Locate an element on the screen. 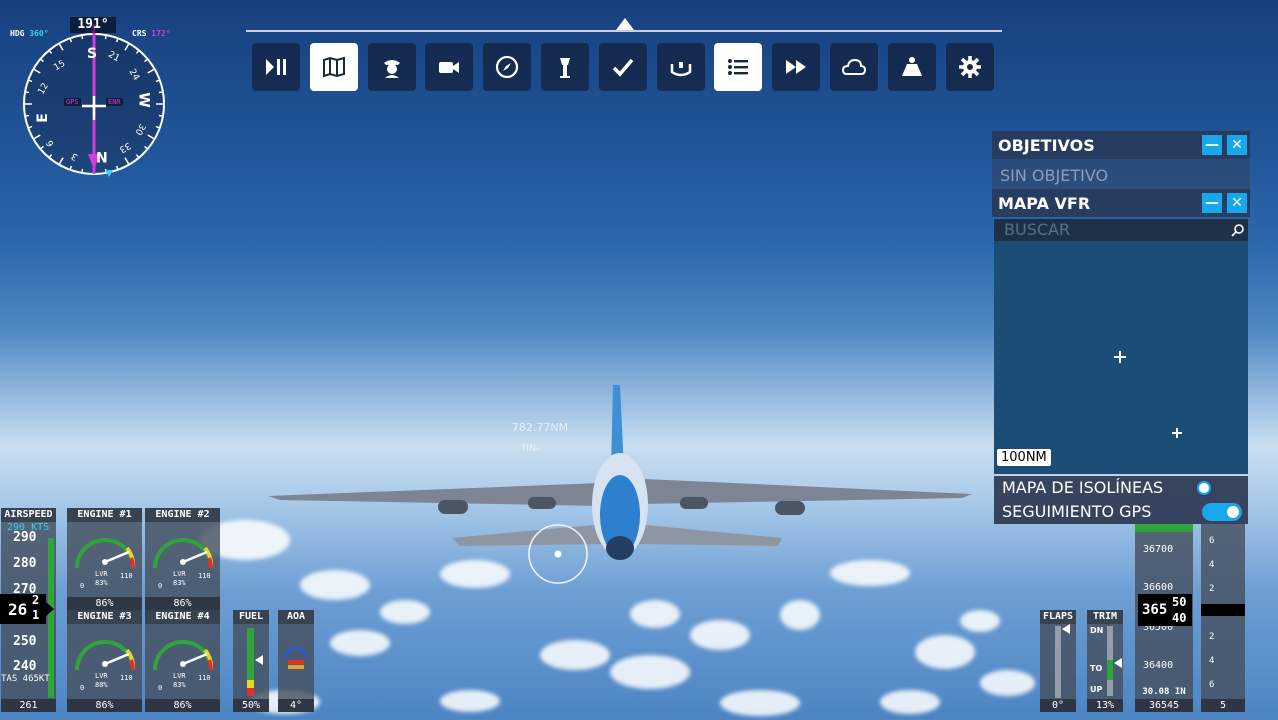 The image size is (1278, 720). engine-gauge: ENGINE #4 LVR 83% 0 110 86% is located at coordinates (182, 661).